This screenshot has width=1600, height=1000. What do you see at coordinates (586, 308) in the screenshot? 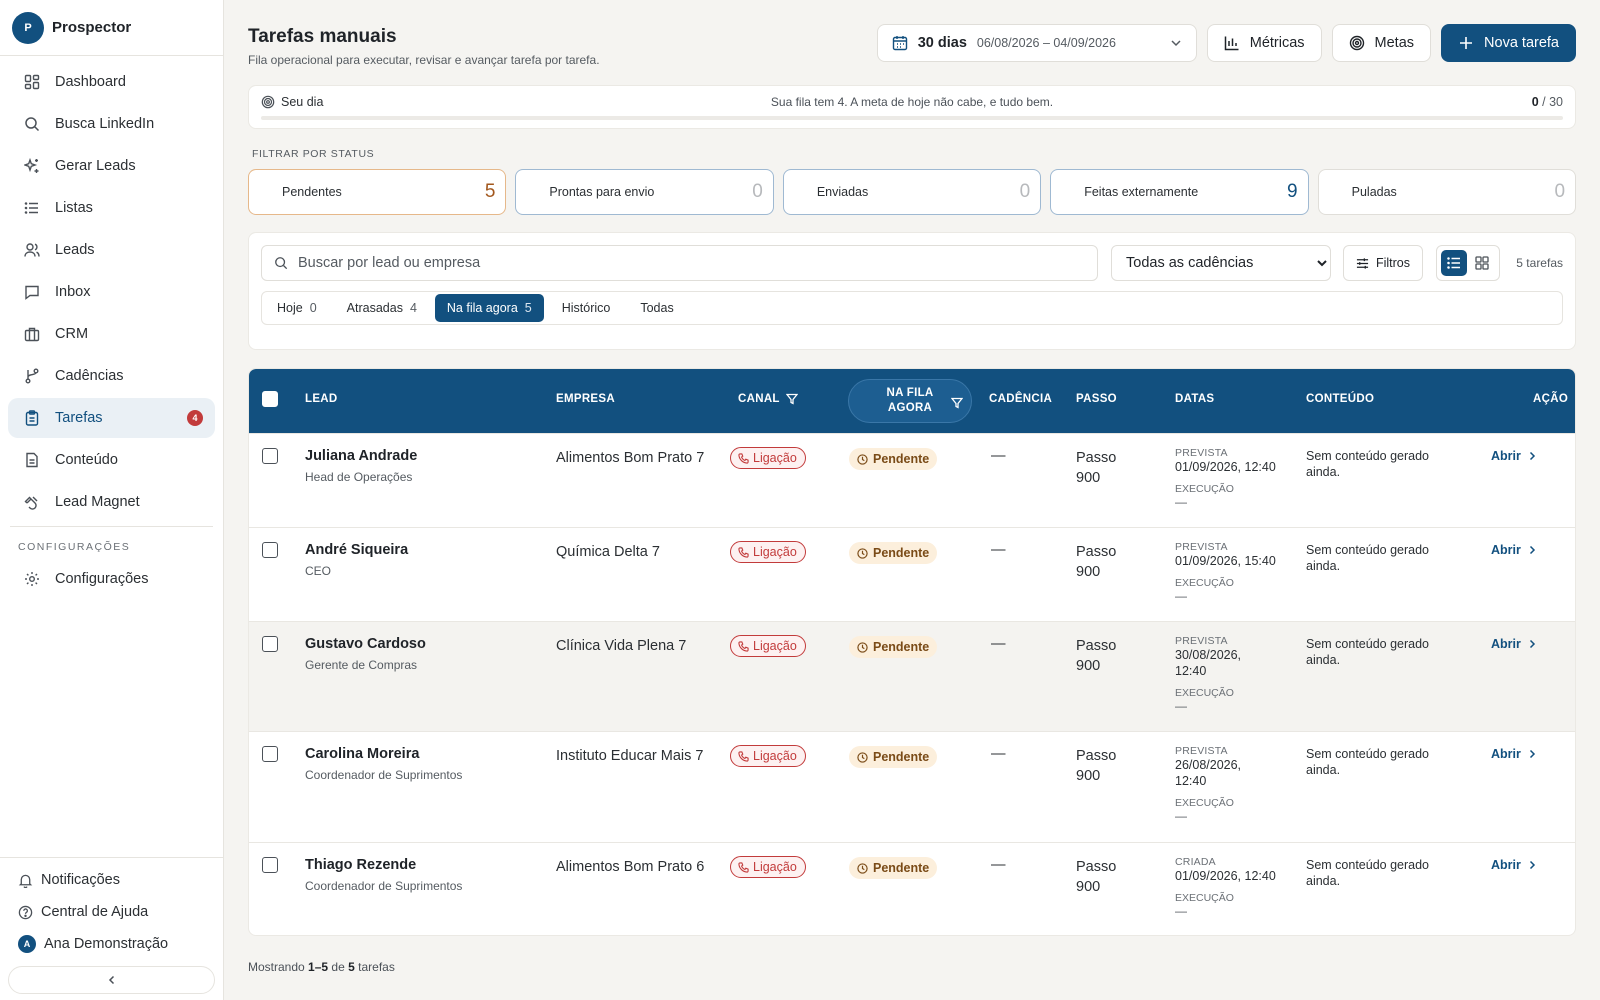
I see `tab-historico: Histórico` at bounding box center [586, 308].